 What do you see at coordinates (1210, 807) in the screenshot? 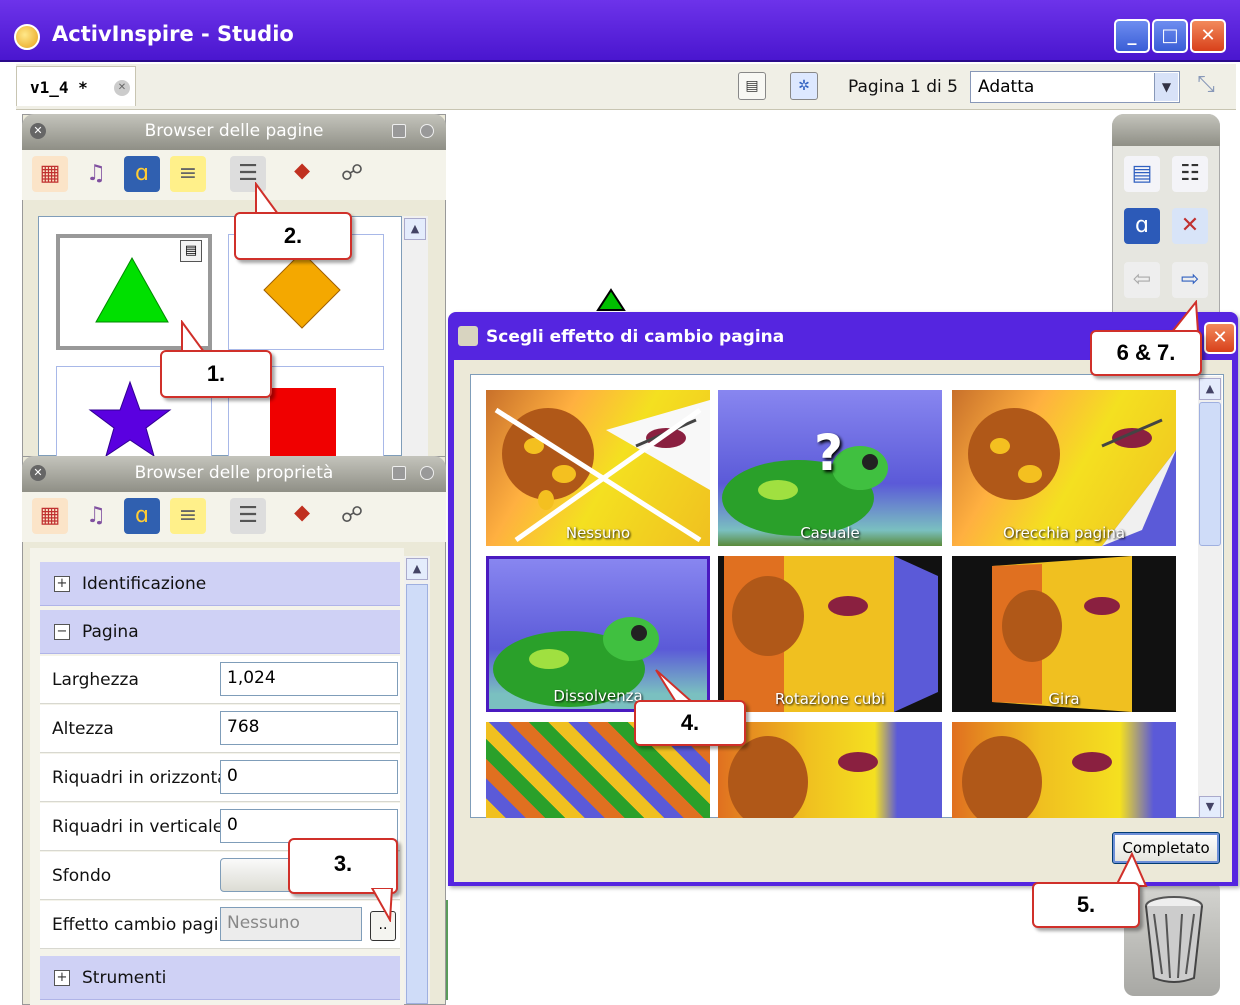
I see `scroll-down-icon: ▼` at bounding box center [1210, 807].